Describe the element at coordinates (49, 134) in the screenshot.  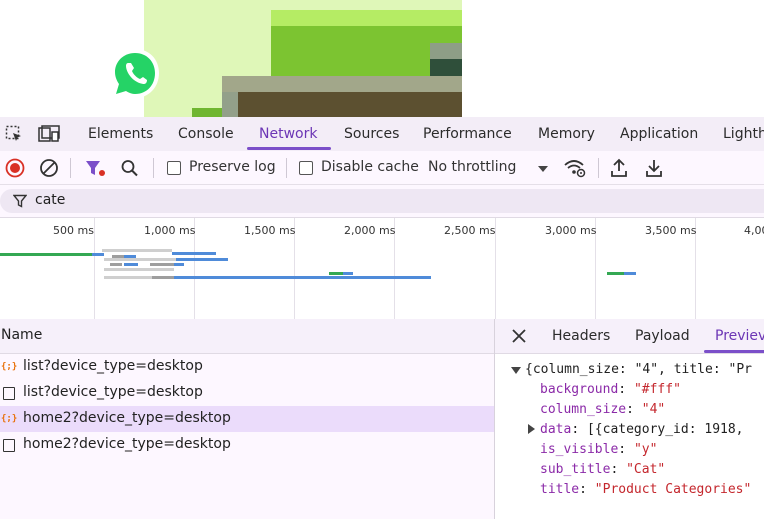
I see `device-toolbar-icon` at that location.